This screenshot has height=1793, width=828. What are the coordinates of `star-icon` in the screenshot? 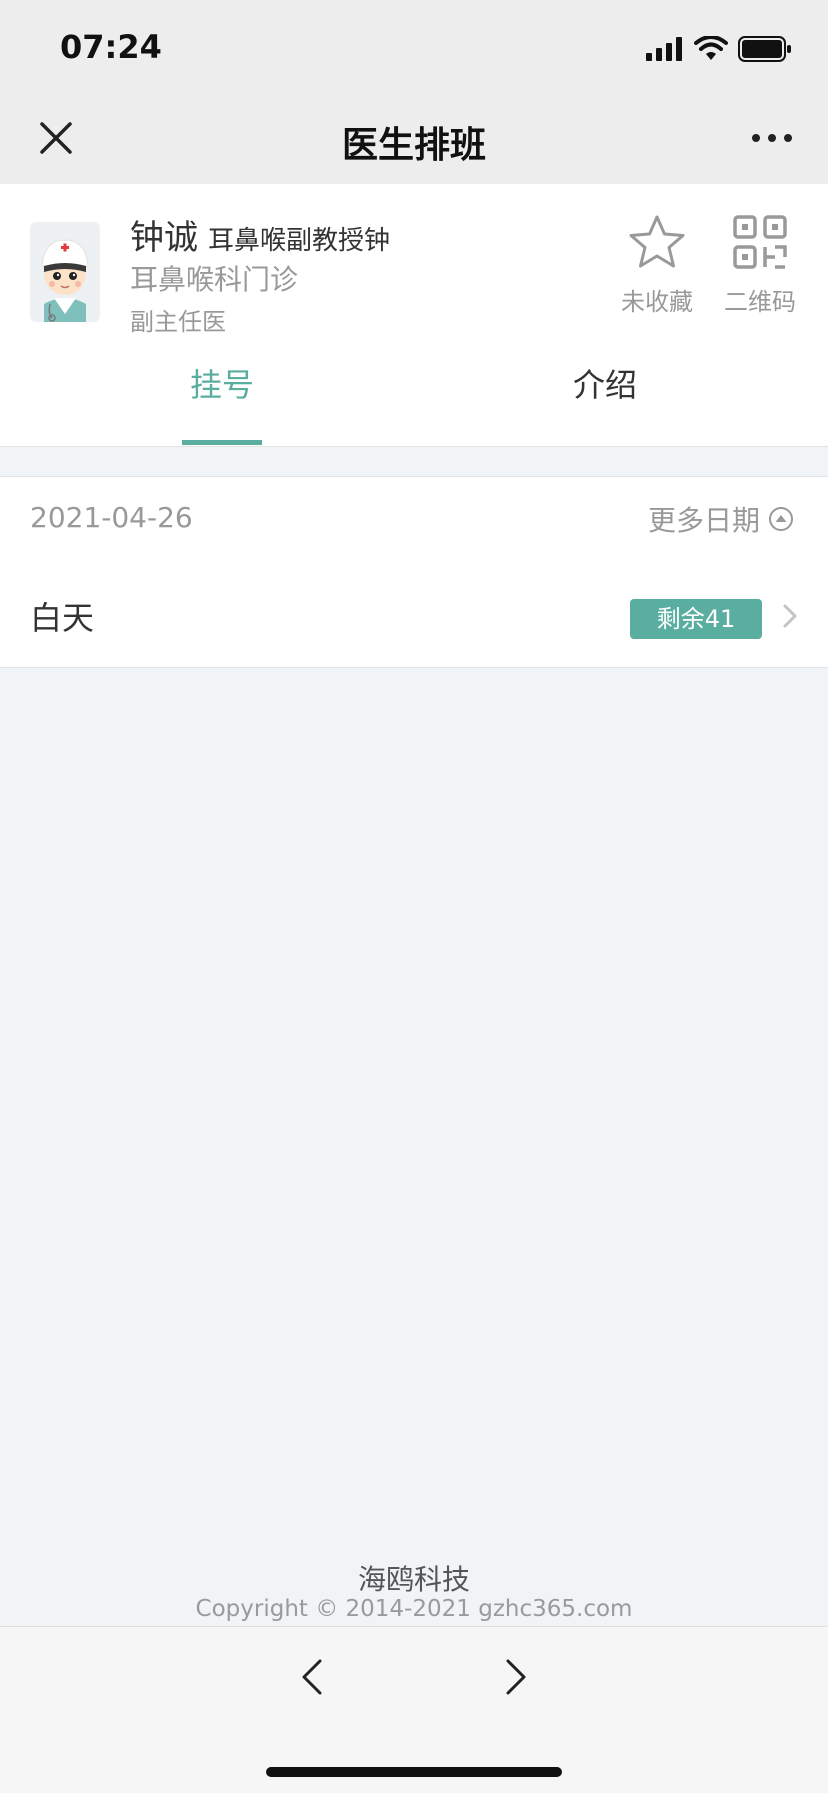 It's located at (657, 241).